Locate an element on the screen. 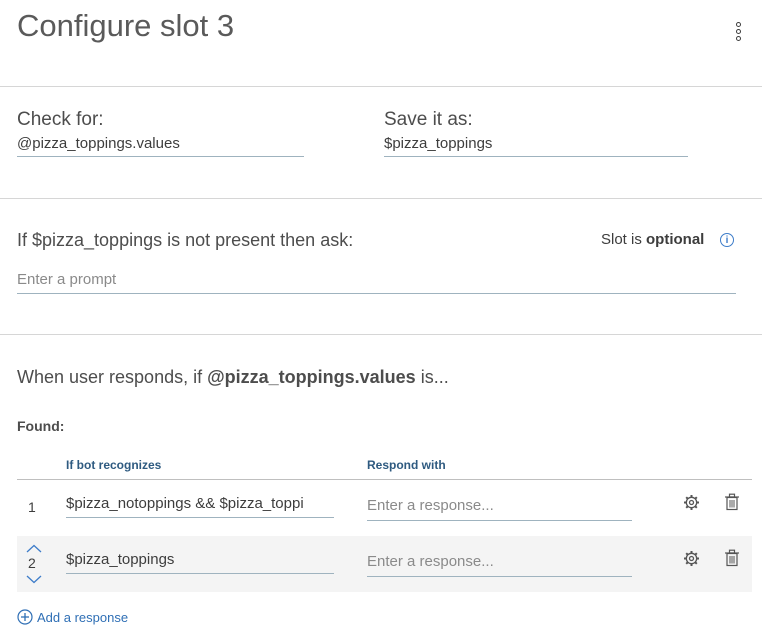 Image resolution: width=762 pixels, height=632 pixels. slot-optional-label: Slot is optional is located at coordinates (652, 239).